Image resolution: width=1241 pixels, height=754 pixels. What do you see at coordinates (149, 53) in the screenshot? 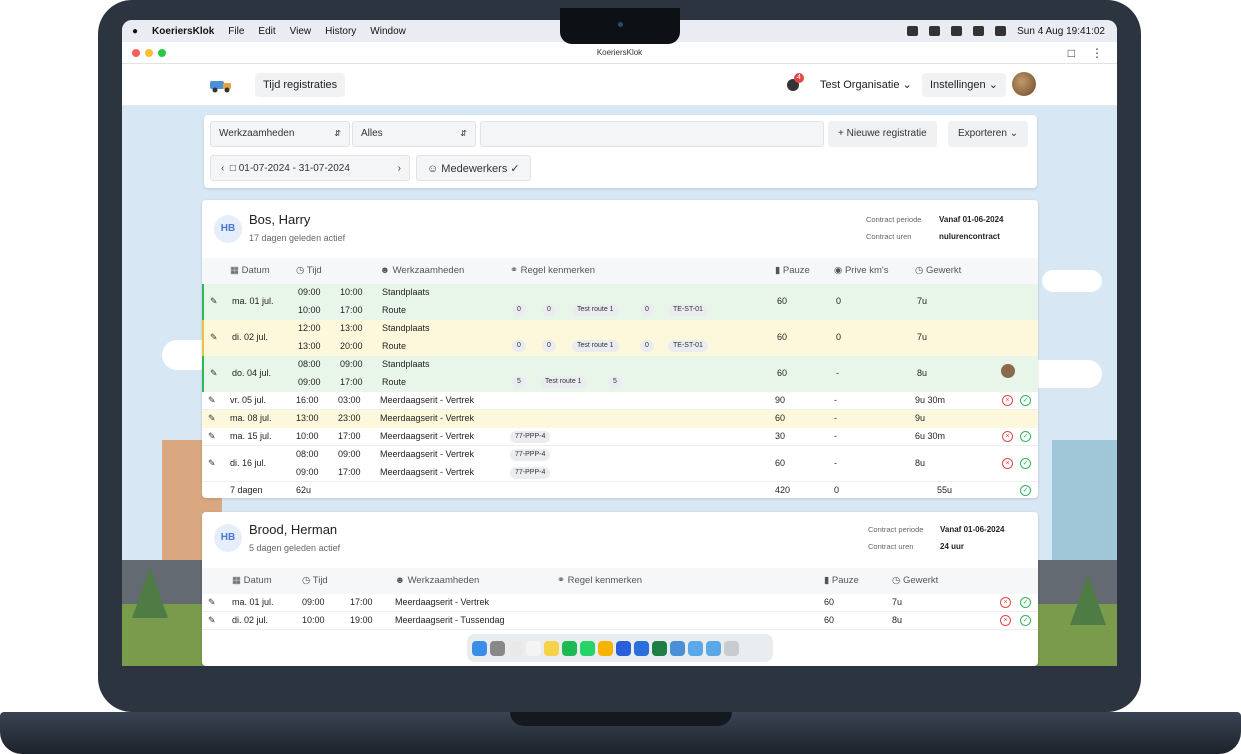
I see `minimize-window-button` at bounding box center [149, 53].